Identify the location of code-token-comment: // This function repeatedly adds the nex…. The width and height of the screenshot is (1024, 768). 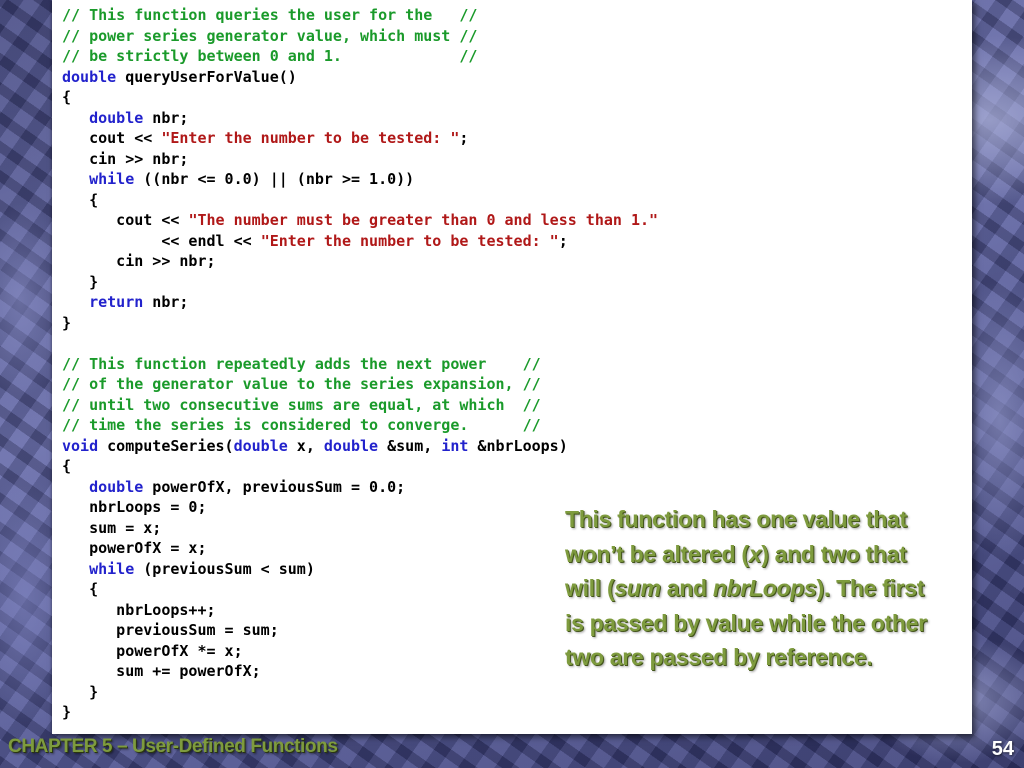
(301, 363).